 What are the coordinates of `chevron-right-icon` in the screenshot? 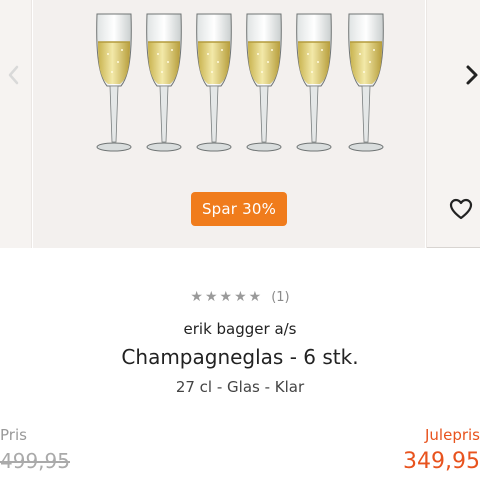 It's located at (472, 75).